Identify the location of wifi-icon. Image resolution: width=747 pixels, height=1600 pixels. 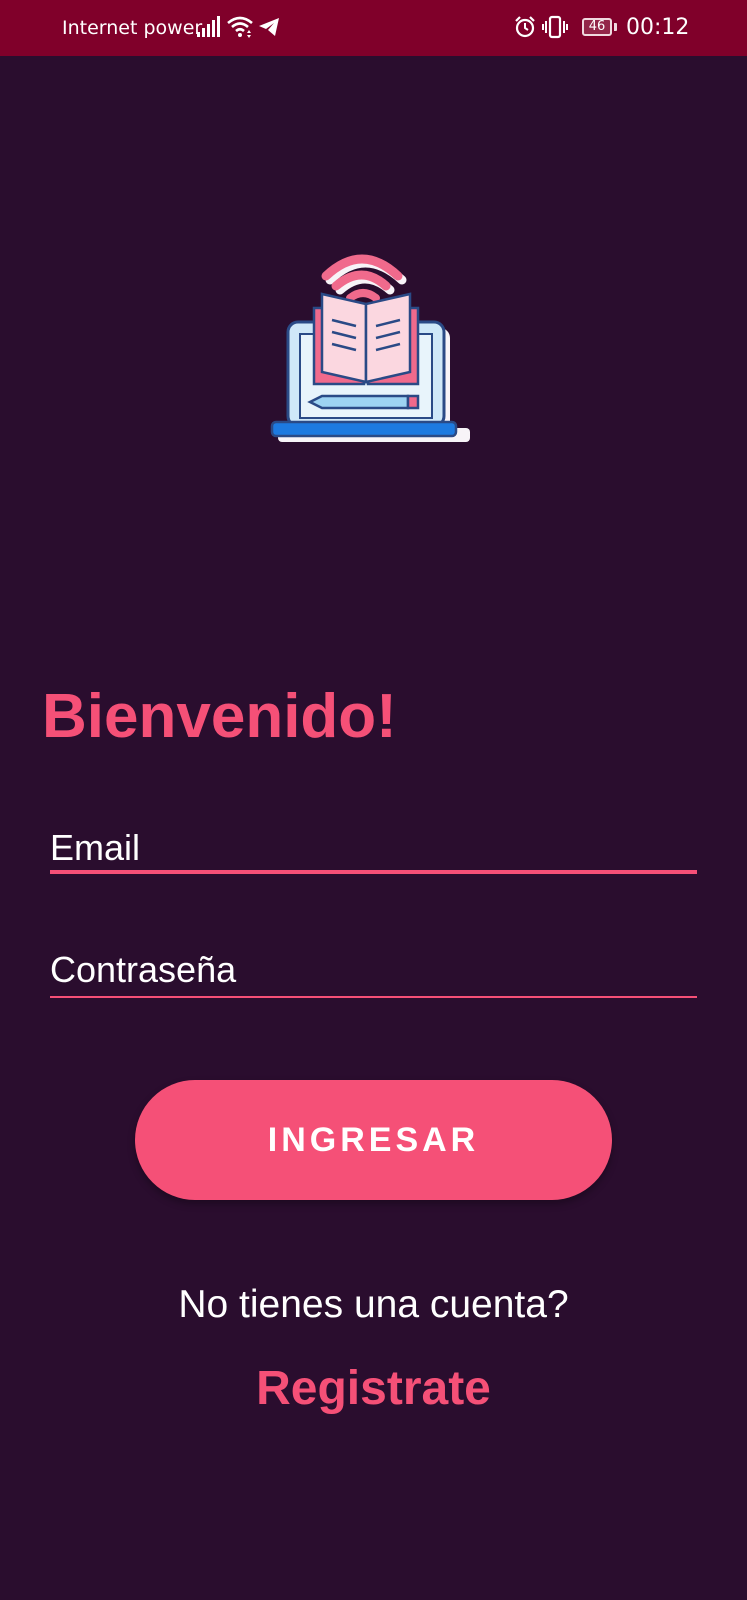
(240, 27).